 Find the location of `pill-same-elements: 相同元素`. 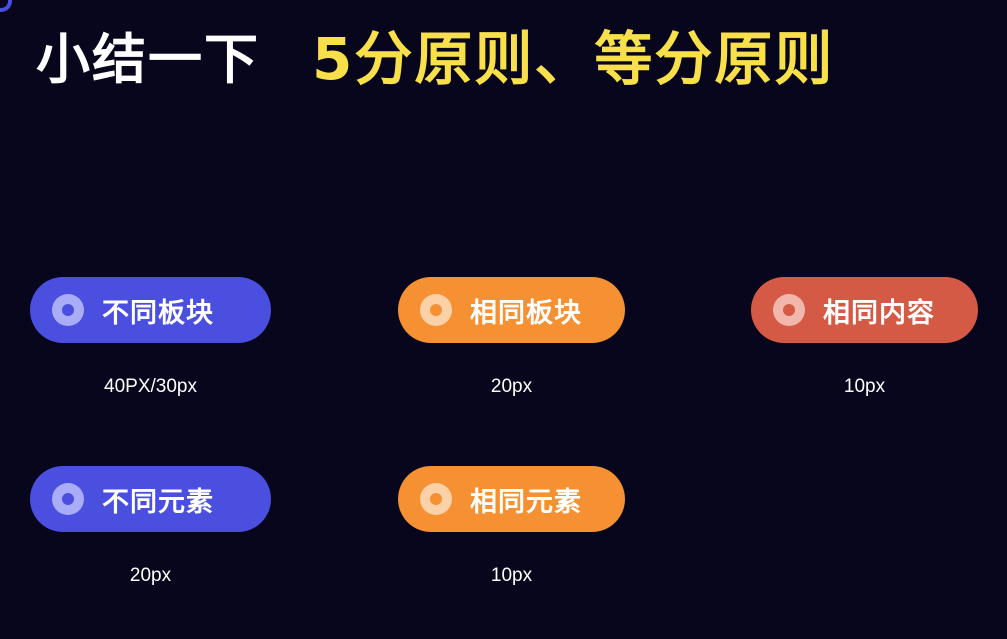

pill-same-elements: 相同元素 is located at coordinates (511, 499).